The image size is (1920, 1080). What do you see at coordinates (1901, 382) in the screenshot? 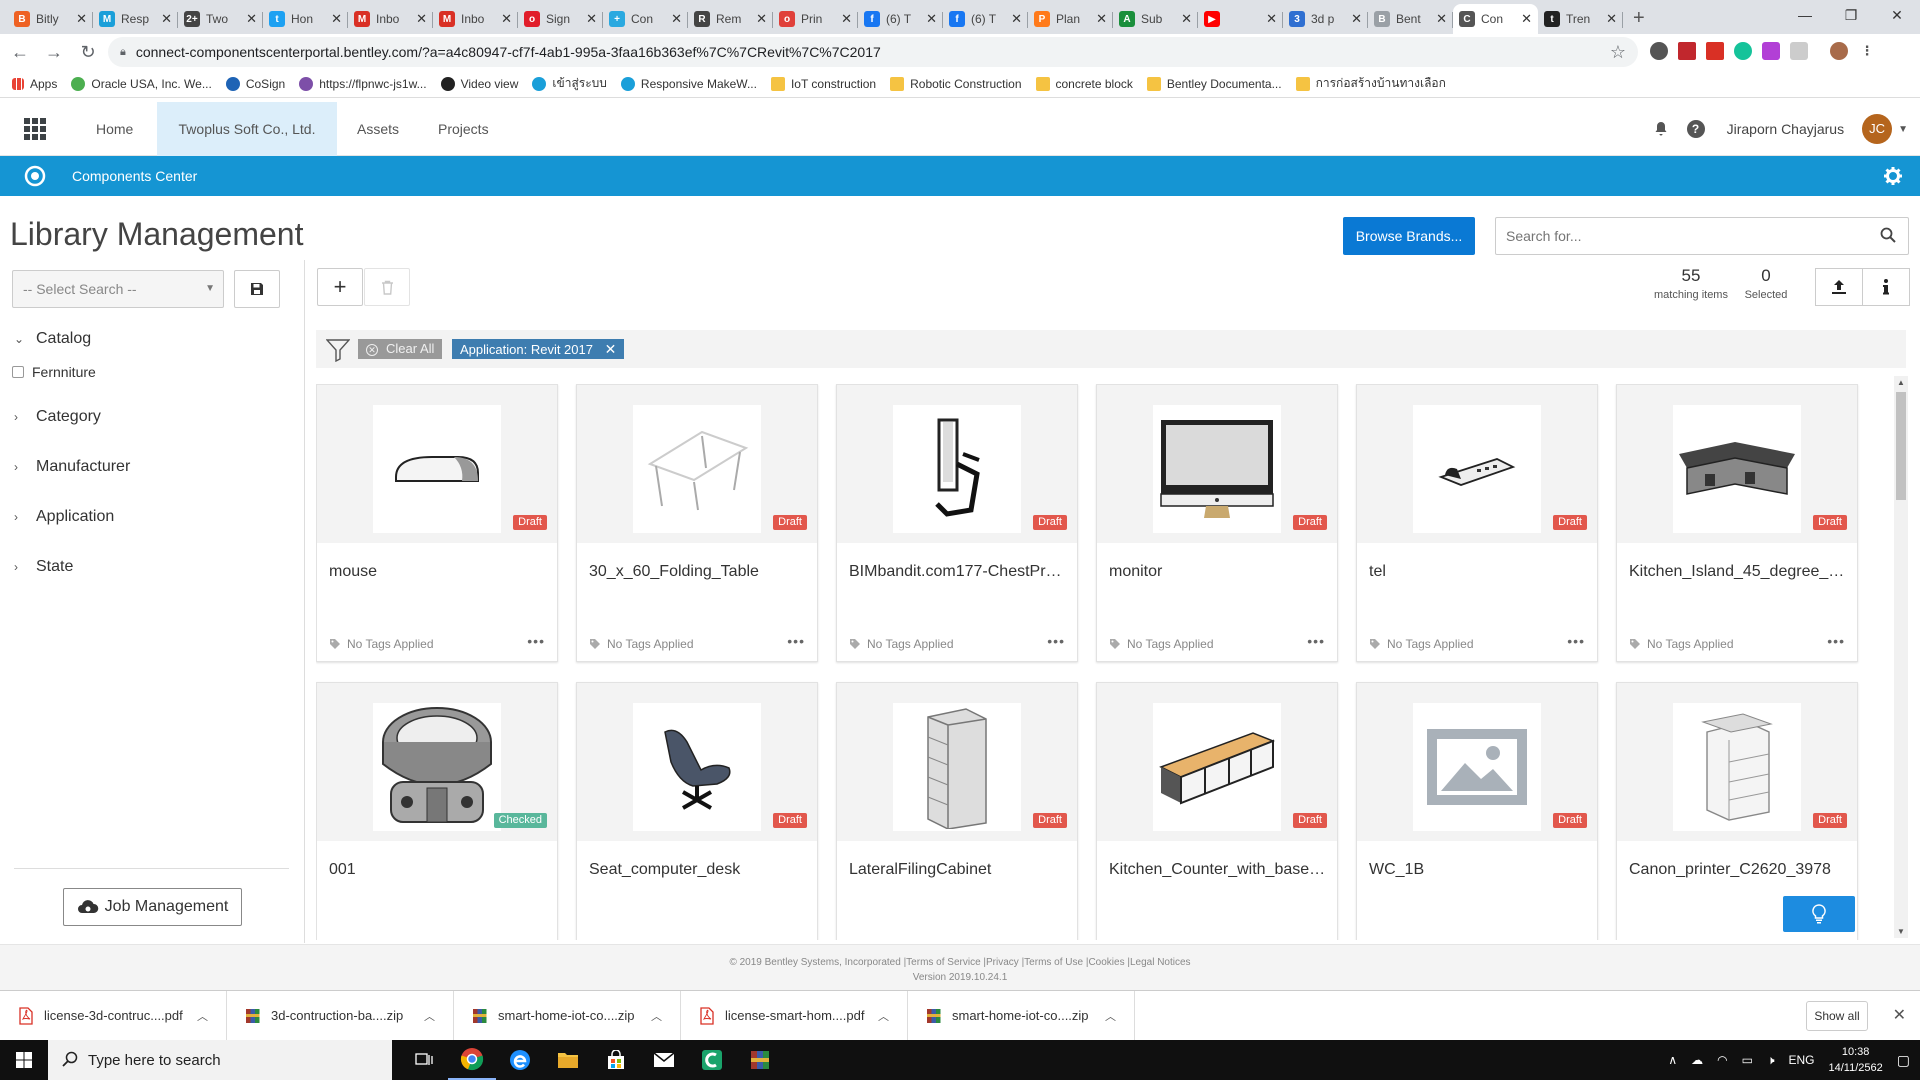
I see `scroll-up-icon: ▲` at bounding box center [1901, 382].